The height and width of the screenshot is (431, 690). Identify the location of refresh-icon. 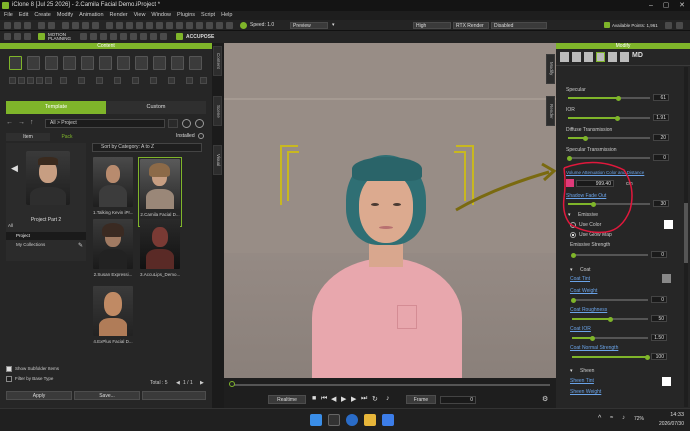
(186, 123).